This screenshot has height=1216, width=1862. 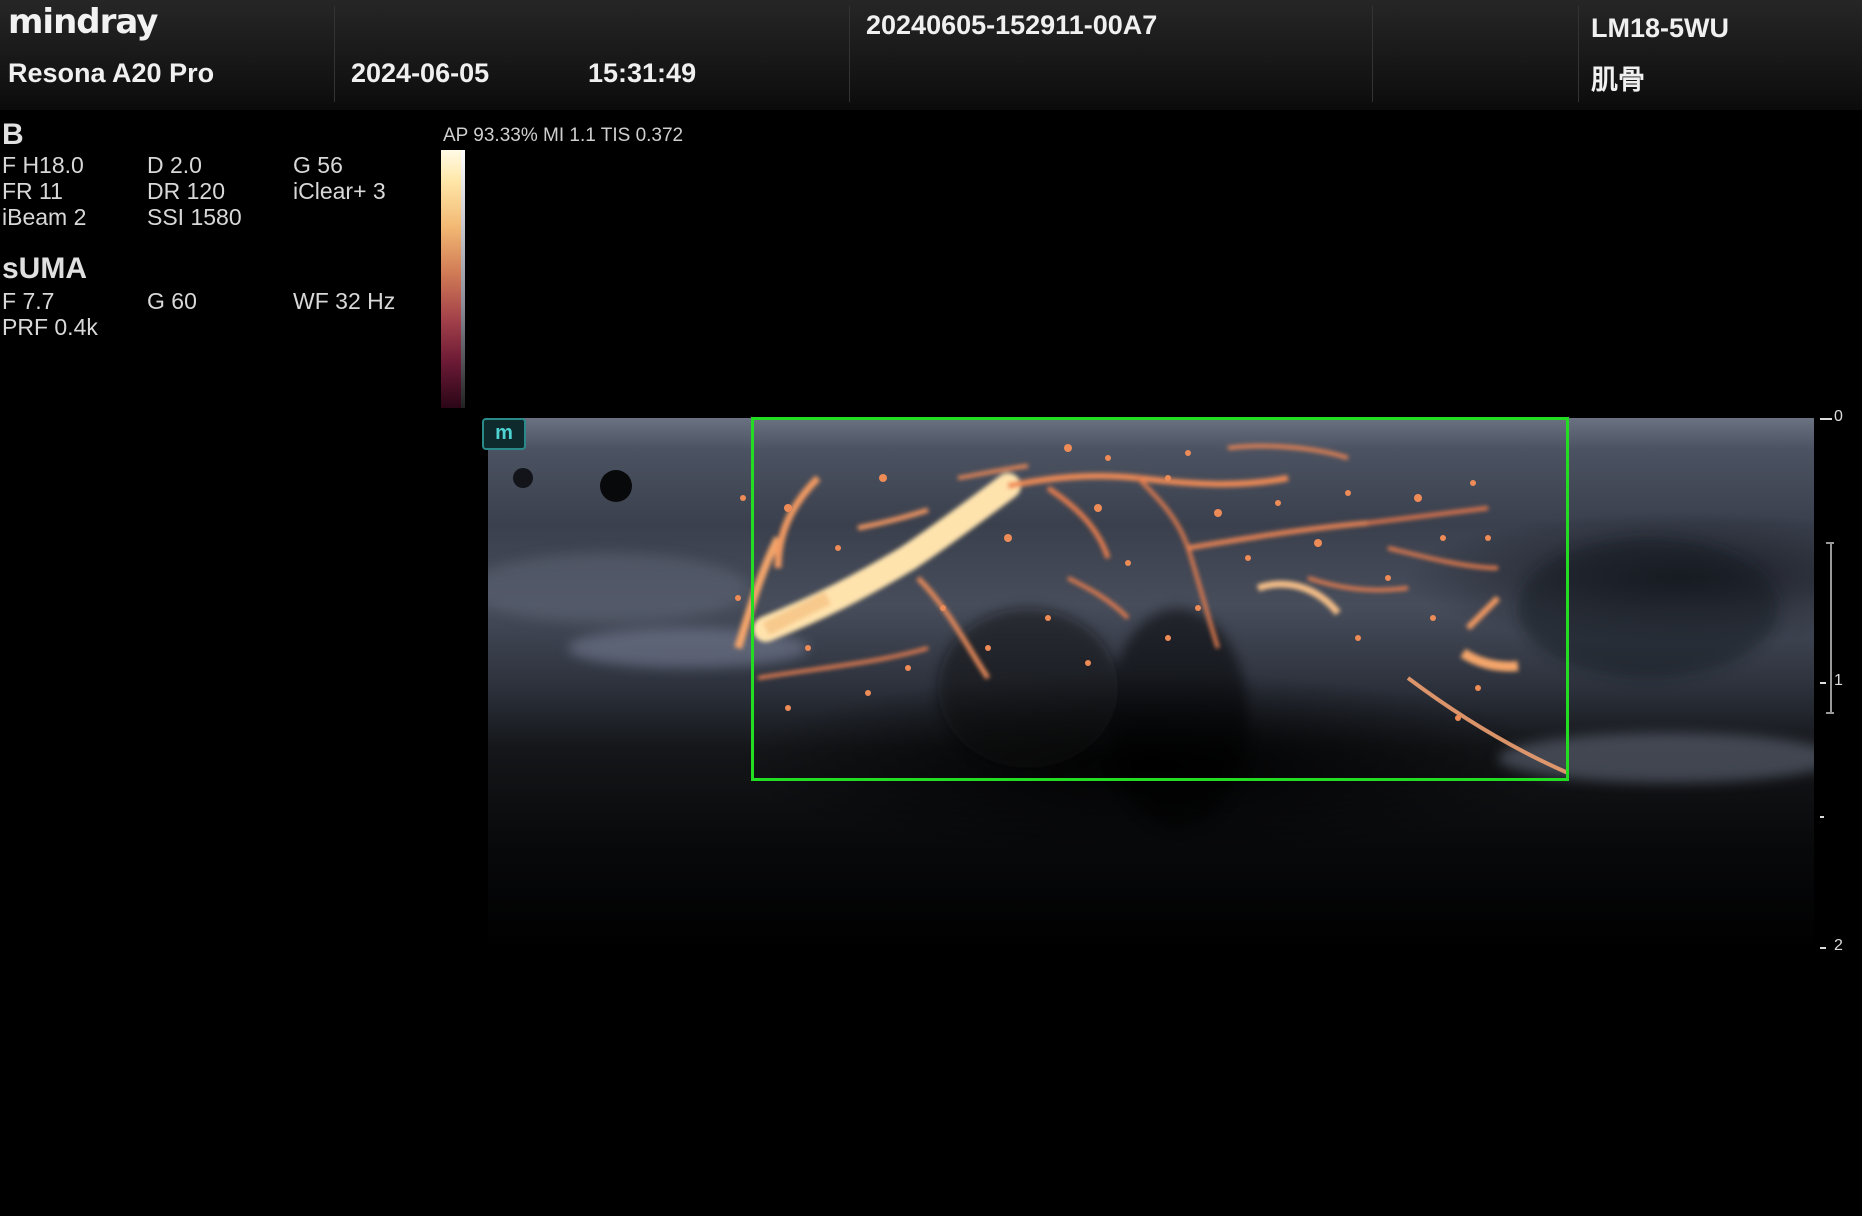 What do you see at coordinates (339, 191) in the screenshot?
I see `b-param-iclear: iClear+ 3` at bounding box center [339, 191].